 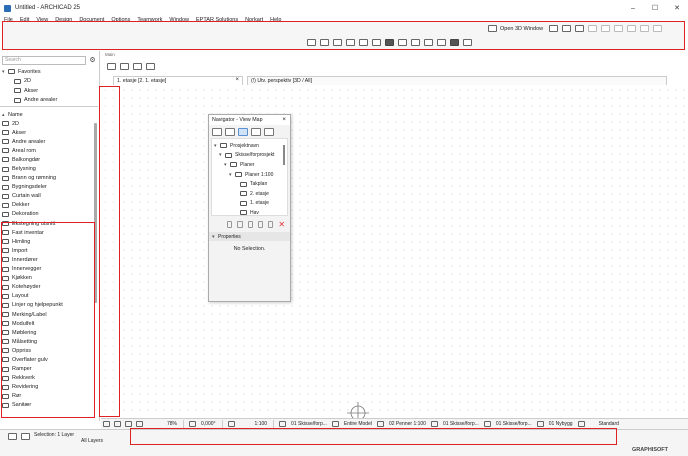 What do you see at coordinates (249, 156) in the screenshot?
I see `view-map-item: ▾ Skisse/forprosjekt` at bounding box center [249, 156].